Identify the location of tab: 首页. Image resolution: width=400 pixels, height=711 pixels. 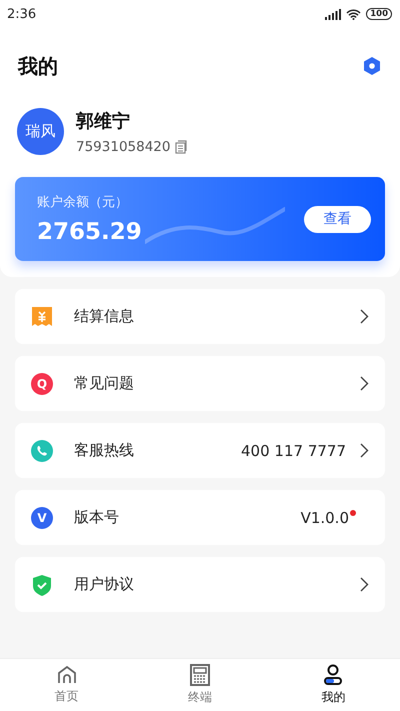
(67, 685).